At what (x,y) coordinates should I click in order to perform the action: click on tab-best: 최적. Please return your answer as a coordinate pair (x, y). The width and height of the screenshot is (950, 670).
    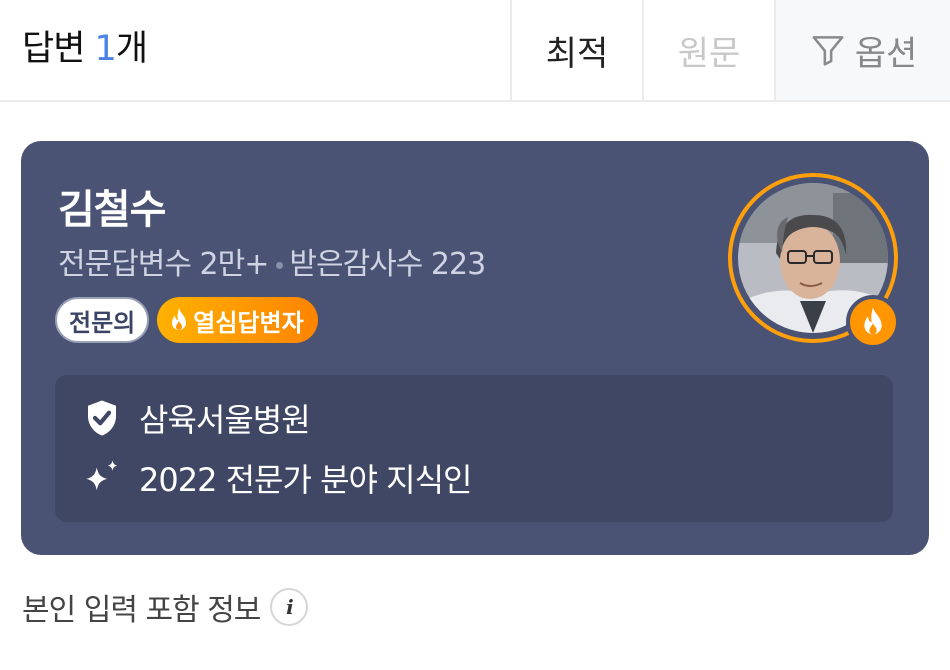
    Looking at the image, I should click on (576, 50).